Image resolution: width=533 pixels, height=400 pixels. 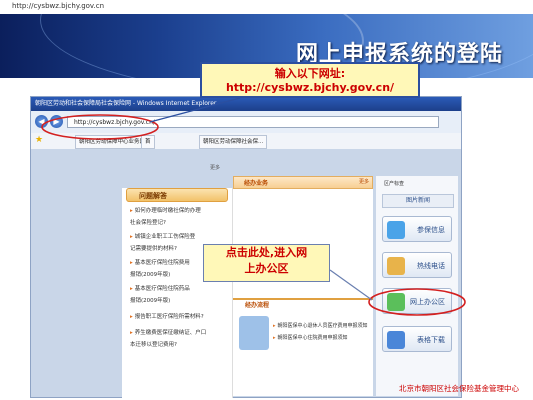 I want to click on address-highlight-ellipse, so click(x=100, y=127).